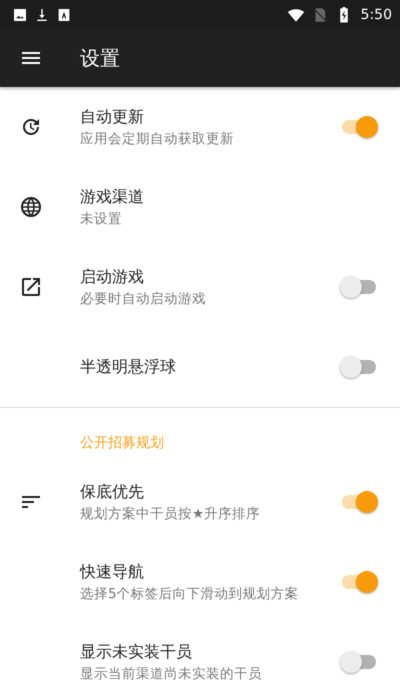  What do you see at coordinates (136, 652) in the screenshot?
I see `setting-title: 显示未实装干员` at bounding box center [136, 652].